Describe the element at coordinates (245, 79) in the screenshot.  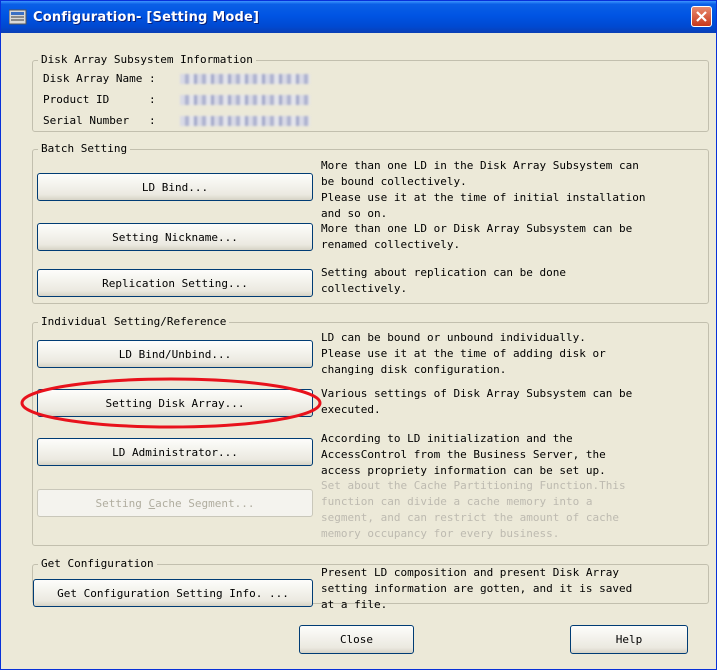
I see `disk-array-name-value` at that location.